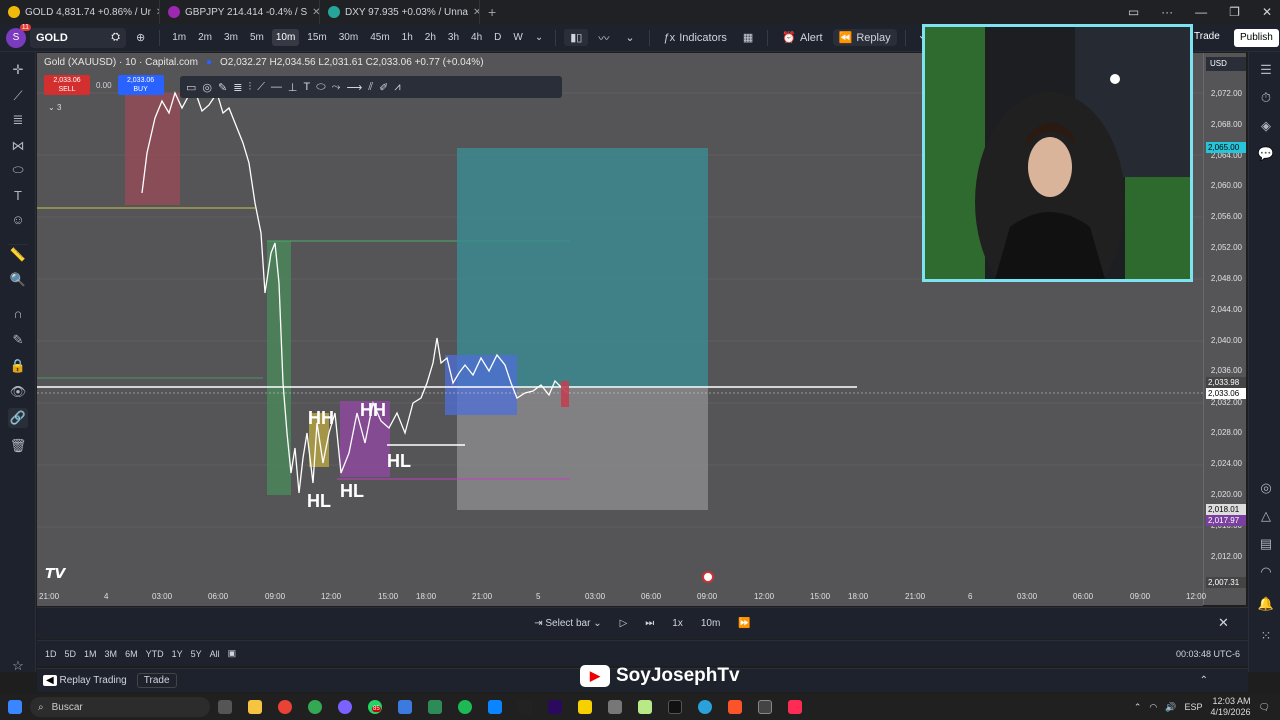 This screenshot has width=1280, height=720. Describe the element at coordinates (1264, 707) in the screenshot. I see `notification-center-icon: 🗨` at that location.